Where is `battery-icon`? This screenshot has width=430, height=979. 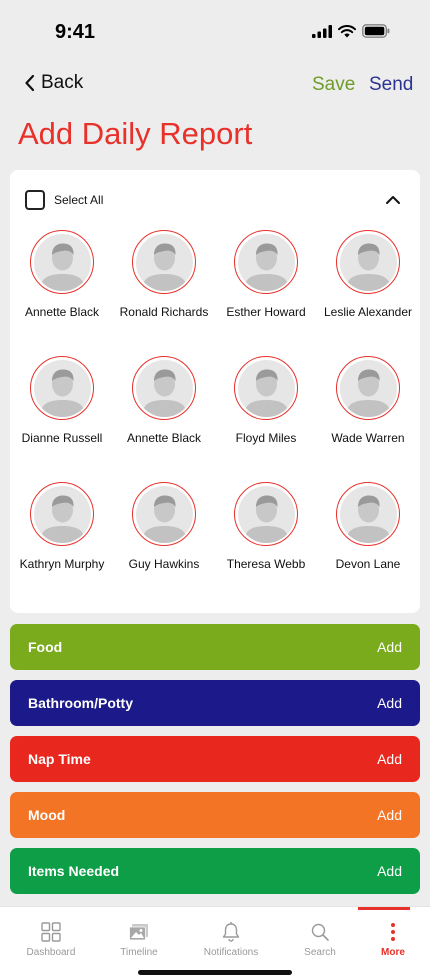
battery-icon is located at coordinates (376, 31).